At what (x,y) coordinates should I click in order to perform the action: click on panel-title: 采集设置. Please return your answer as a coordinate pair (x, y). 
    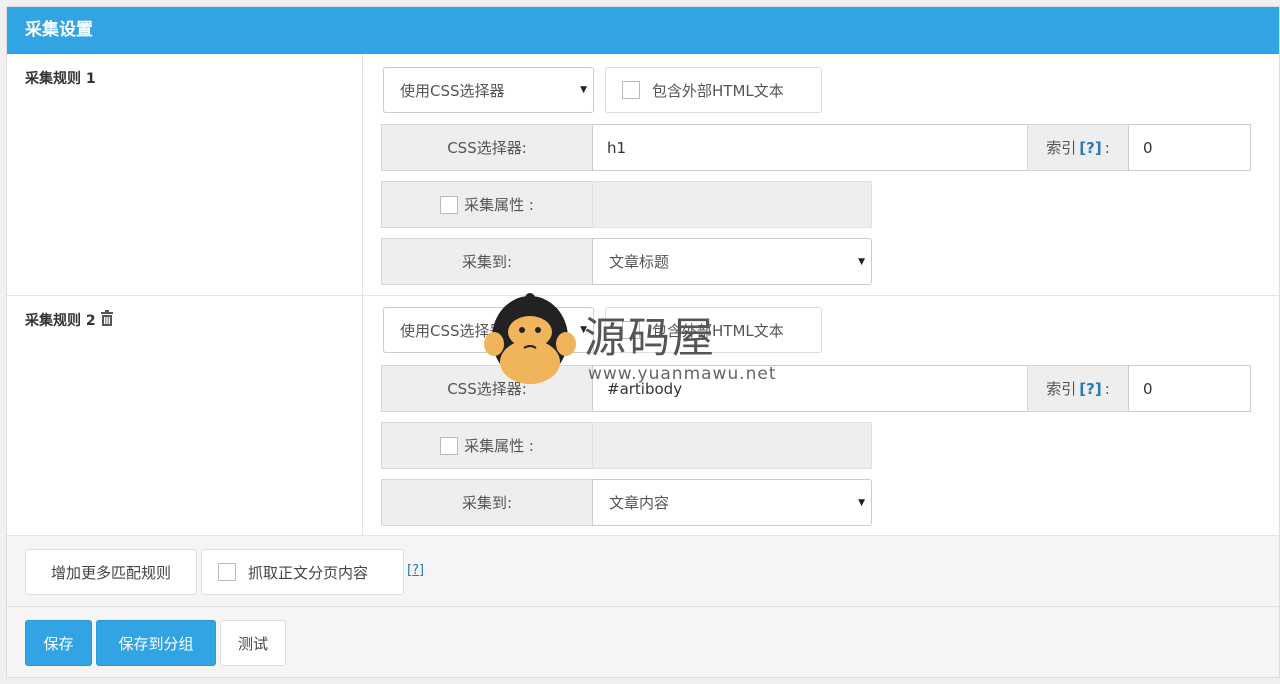
    Looking at the image, I should click on (643, 30).